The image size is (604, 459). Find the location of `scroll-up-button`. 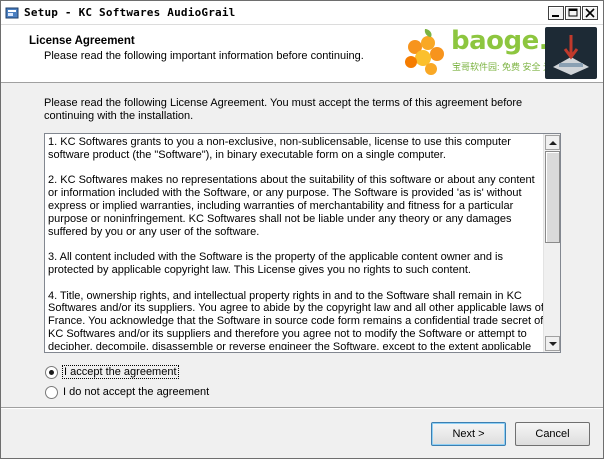

scroll-up-button is located at coordinates (552, 142).